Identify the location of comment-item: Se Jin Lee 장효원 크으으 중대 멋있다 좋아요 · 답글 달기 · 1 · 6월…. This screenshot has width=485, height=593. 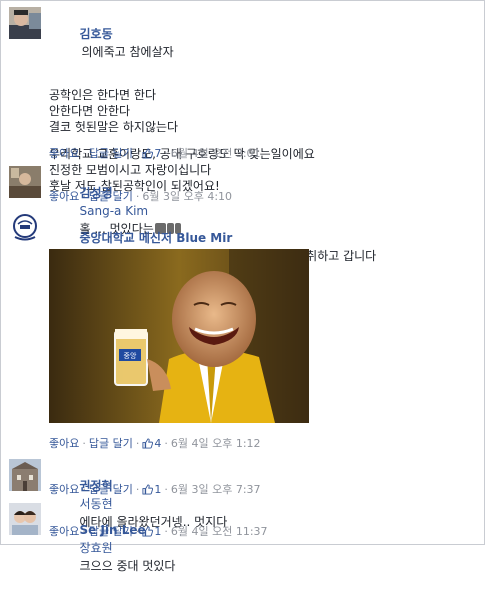
(243, 538).